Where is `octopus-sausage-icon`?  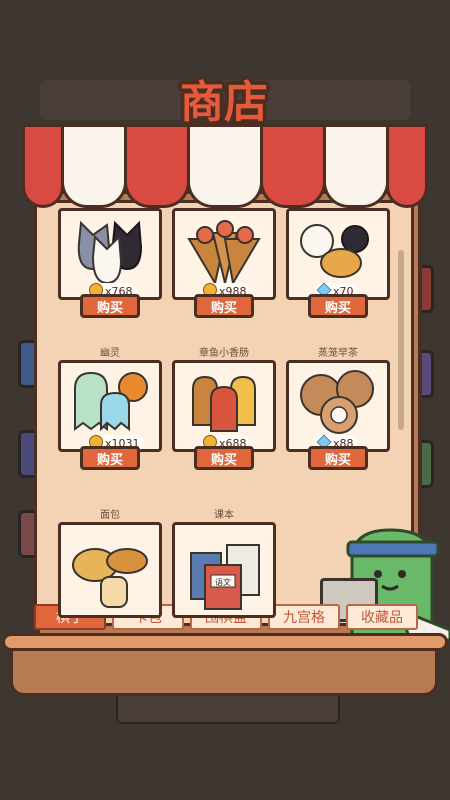
octopus-sausage-icon is located at coordinates (224, 403).